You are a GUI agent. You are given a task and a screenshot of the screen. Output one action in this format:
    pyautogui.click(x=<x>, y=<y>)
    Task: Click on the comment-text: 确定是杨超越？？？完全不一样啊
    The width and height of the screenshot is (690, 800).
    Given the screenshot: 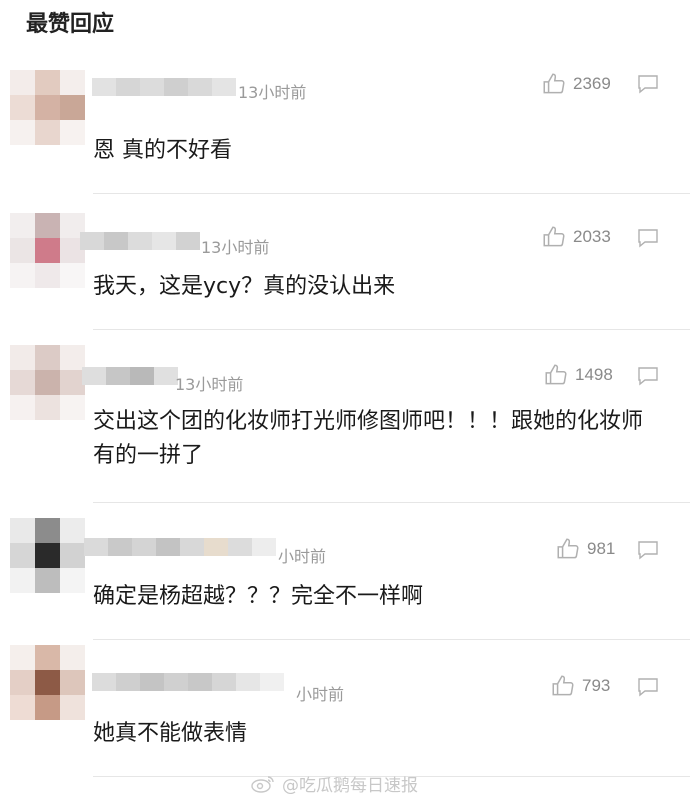 What is the action you would take?
    pyautogui.click(x=258, y=596)
    